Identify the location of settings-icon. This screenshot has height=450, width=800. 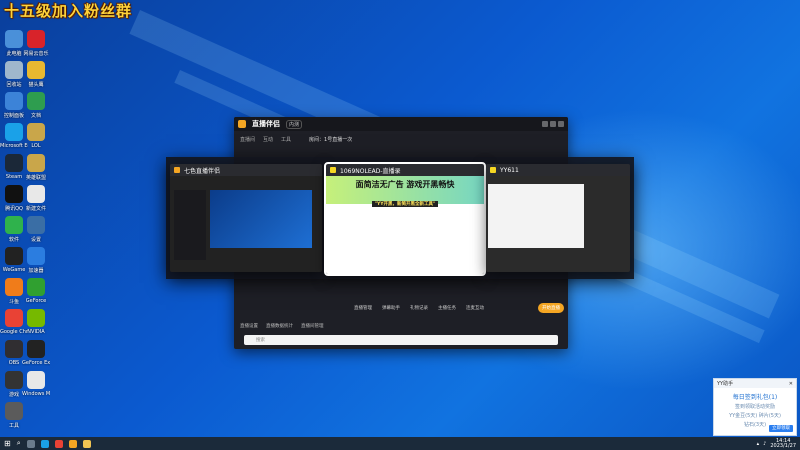
(36, 225).